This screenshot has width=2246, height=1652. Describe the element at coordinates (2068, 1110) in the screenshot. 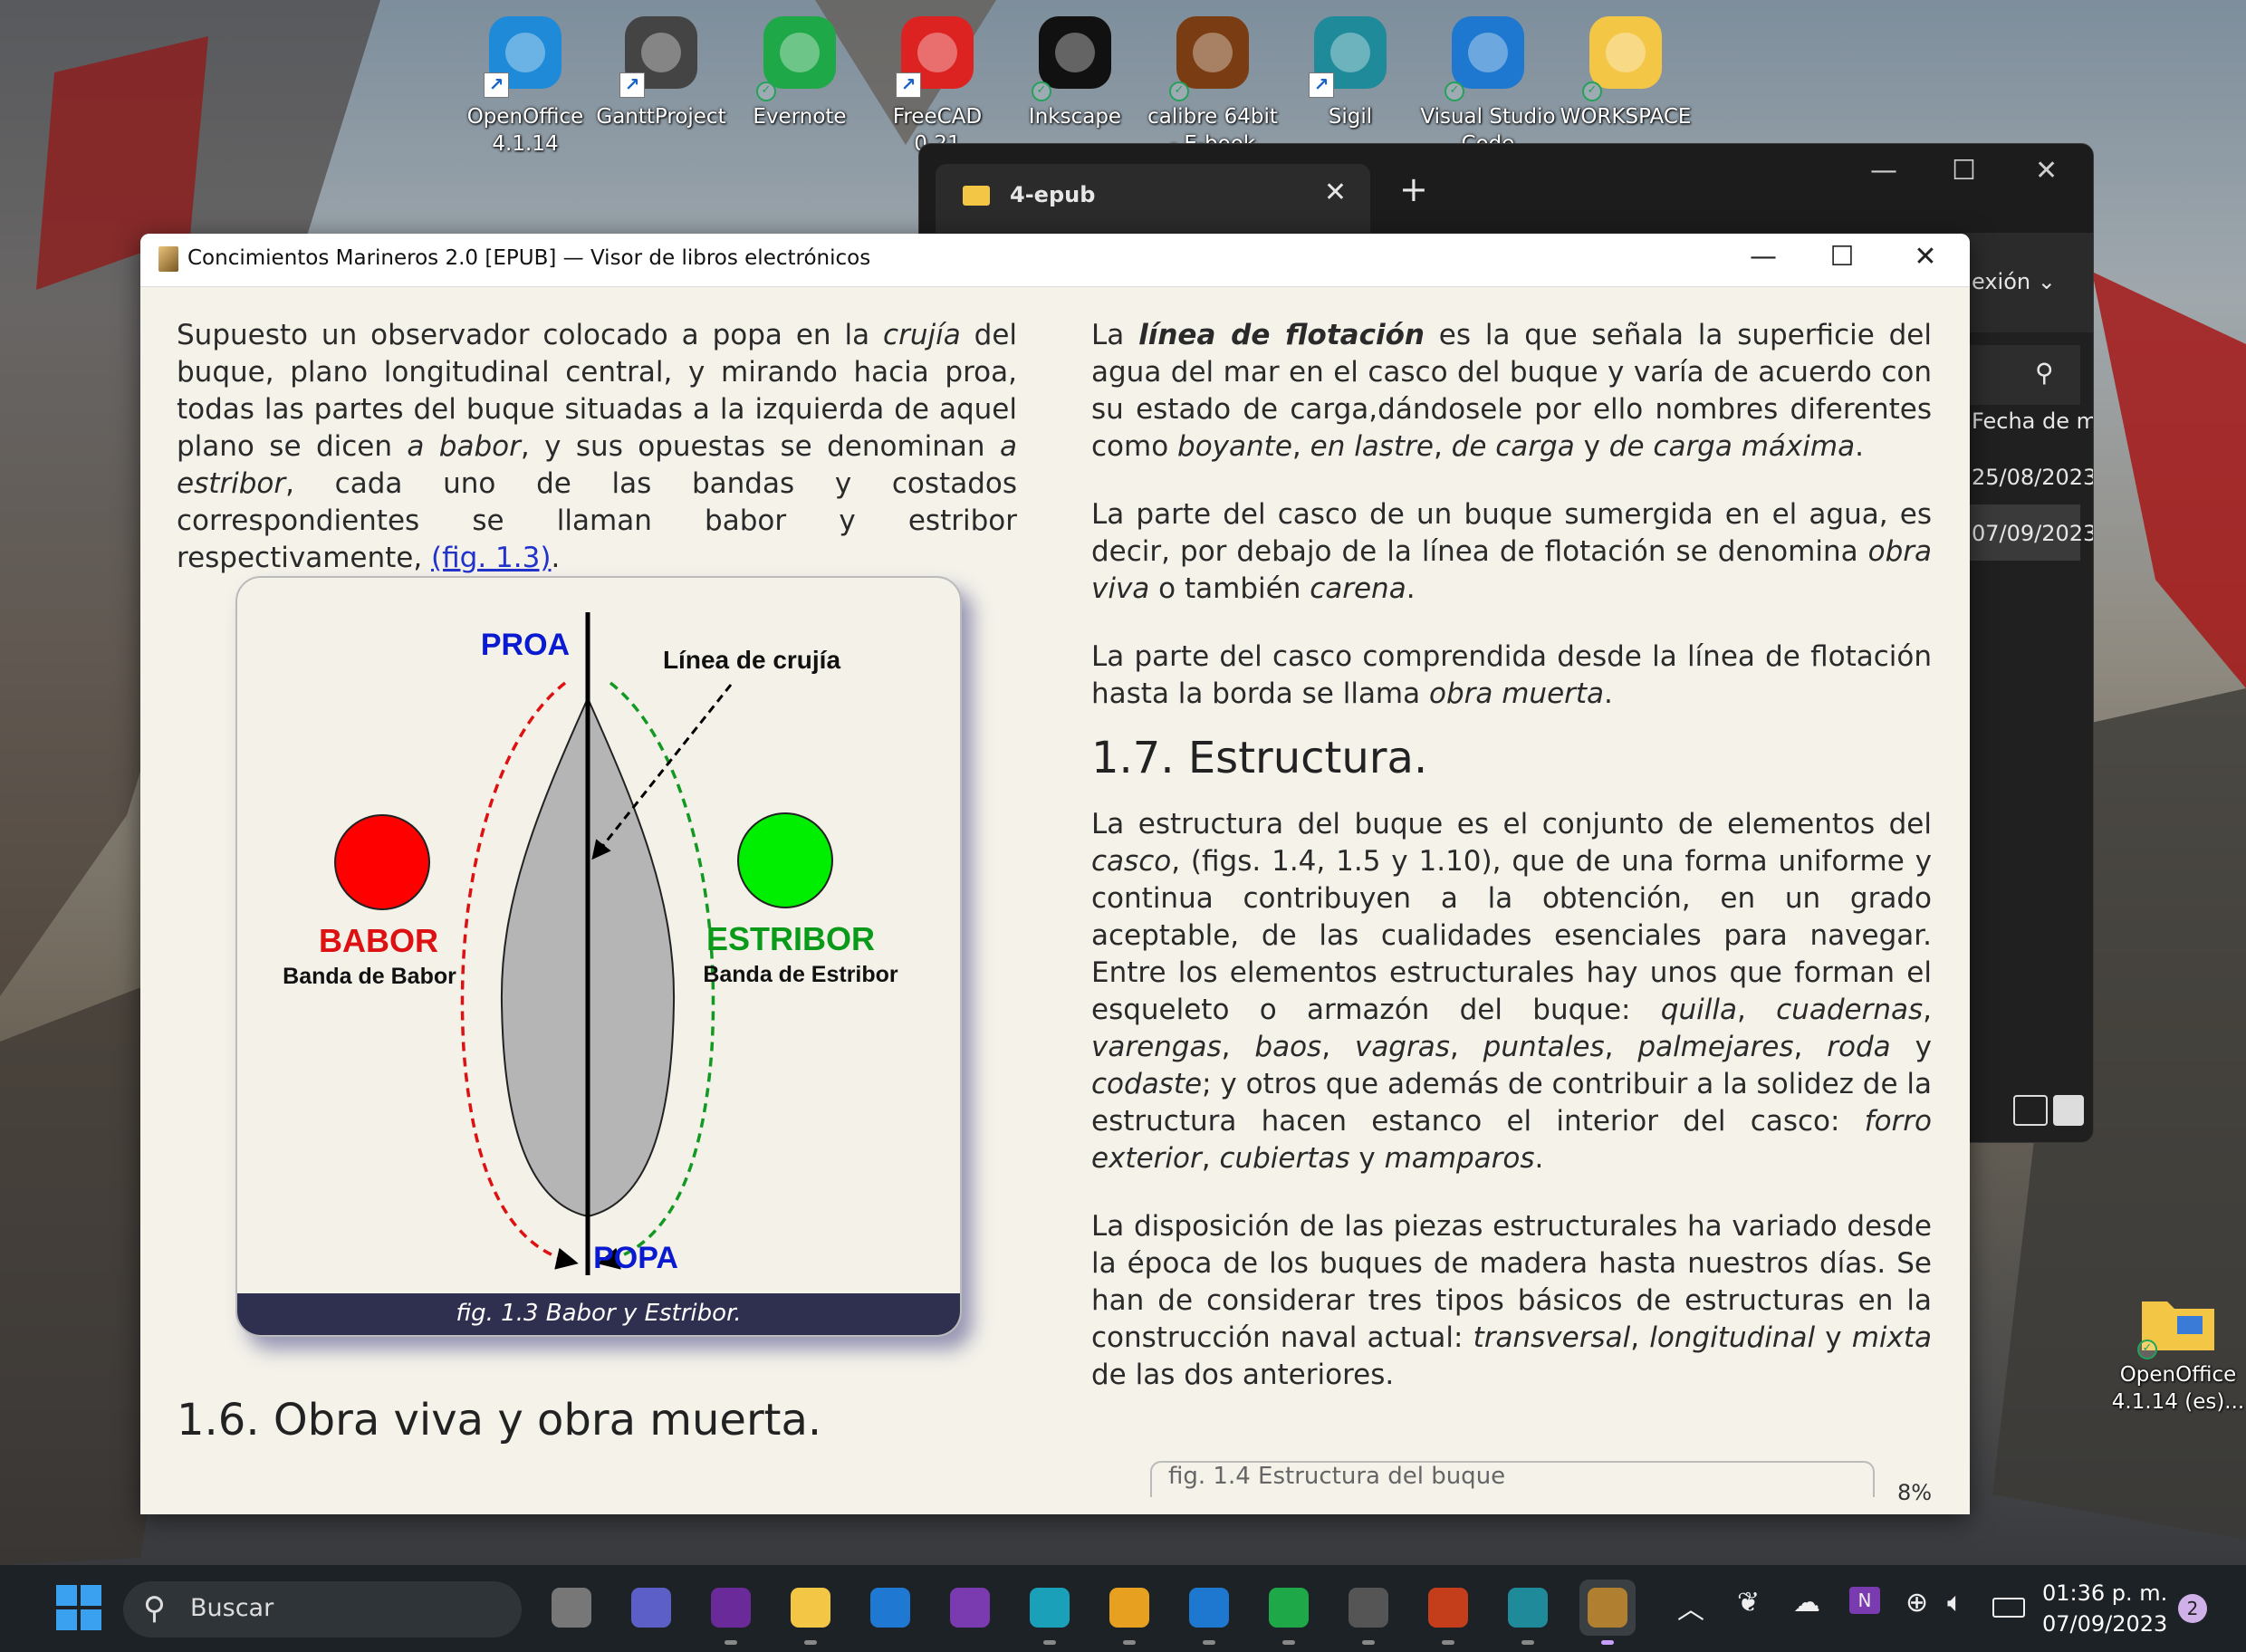

I see `tiles-view-icon` at that location.